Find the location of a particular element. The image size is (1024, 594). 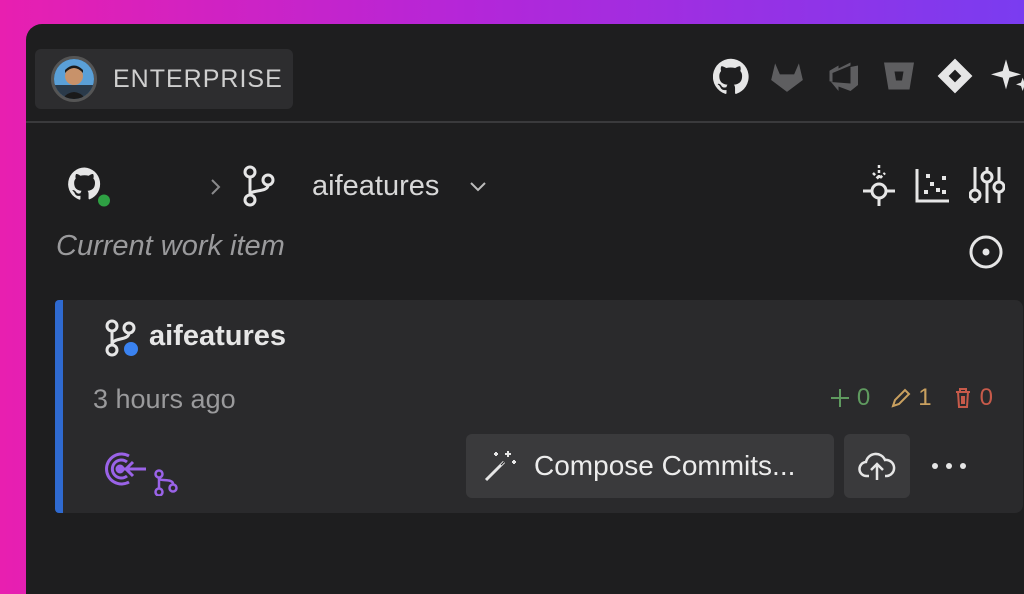

added-count: 0 is located at coordinates (863, 397).